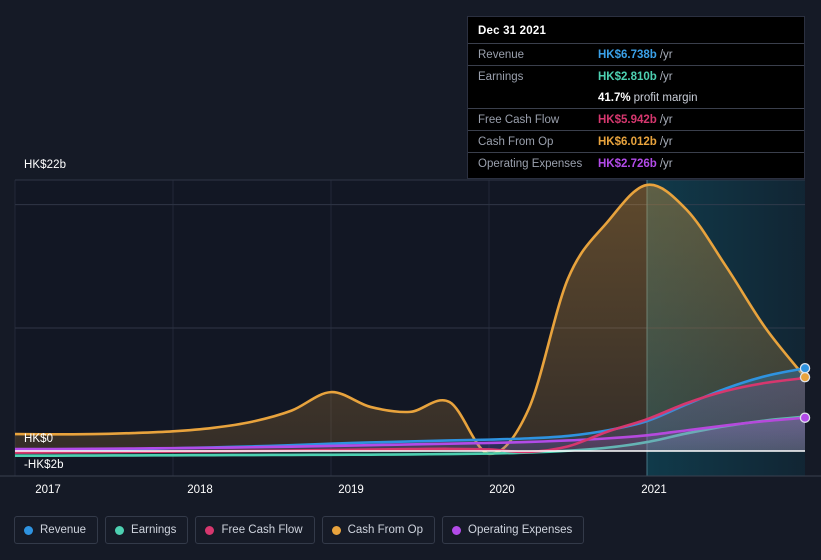 The image size is (821, 560). What do you see at coordinates (502, 490) in the screenshot?
I see `x-tick-2020: 2020` at bounding box center [502, 490].